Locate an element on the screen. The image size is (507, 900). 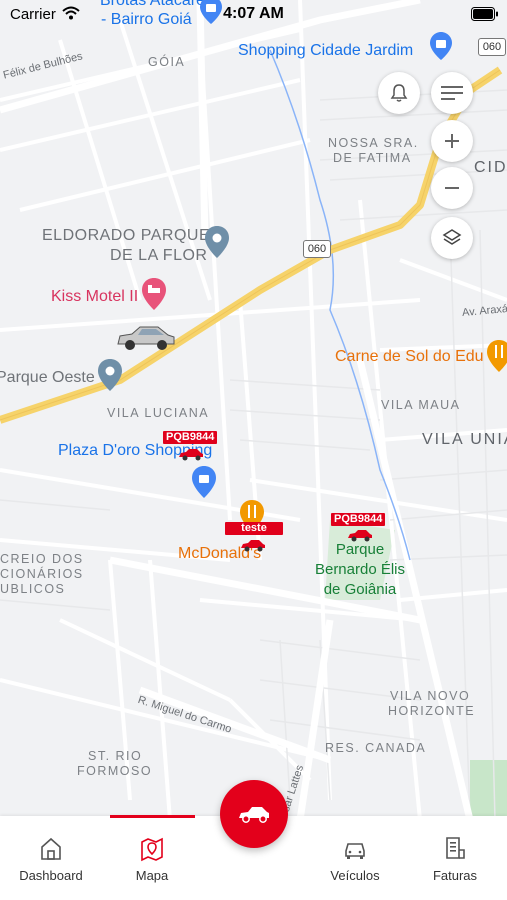
district-label: CIONÁRIOS is located at coordinates (42, 574).